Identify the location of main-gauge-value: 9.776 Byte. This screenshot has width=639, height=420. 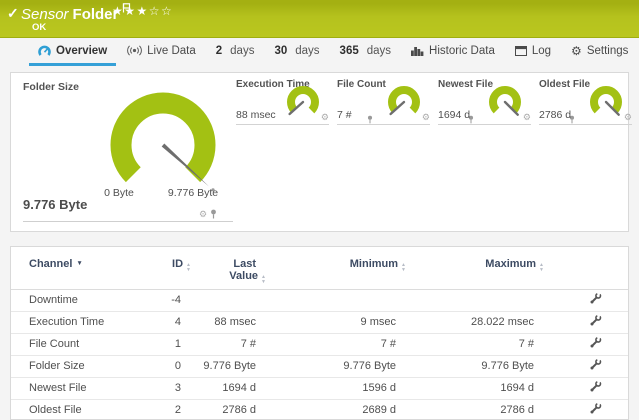
(55, 204).